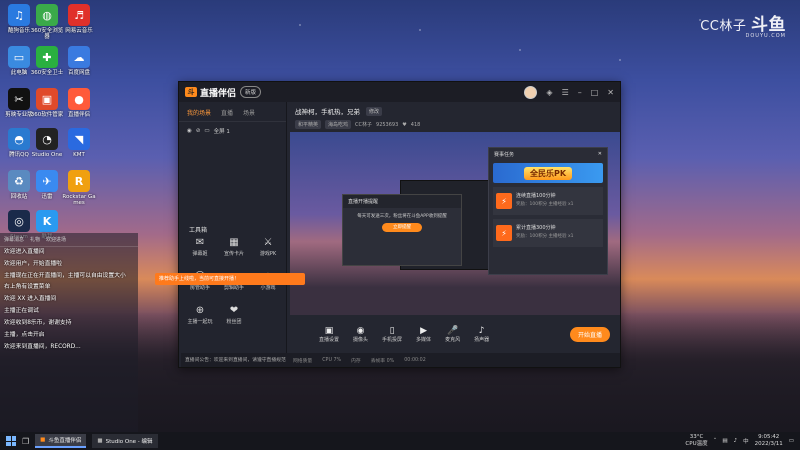 This screenshot has height=450, width=800. I want to click on toolbar-media: ▶ 多媒体, so click(423, 334).